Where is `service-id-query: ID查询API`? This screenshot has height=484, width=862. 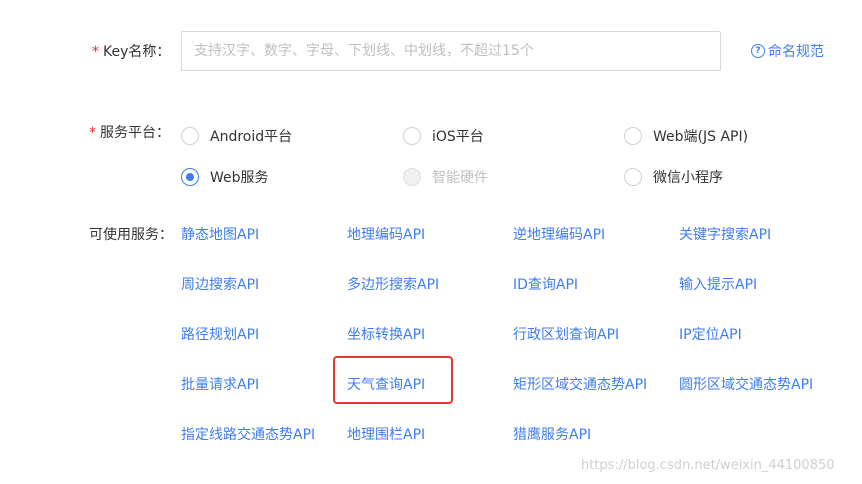 service-id-query: ID查询API is located at coordinates (545, 284).